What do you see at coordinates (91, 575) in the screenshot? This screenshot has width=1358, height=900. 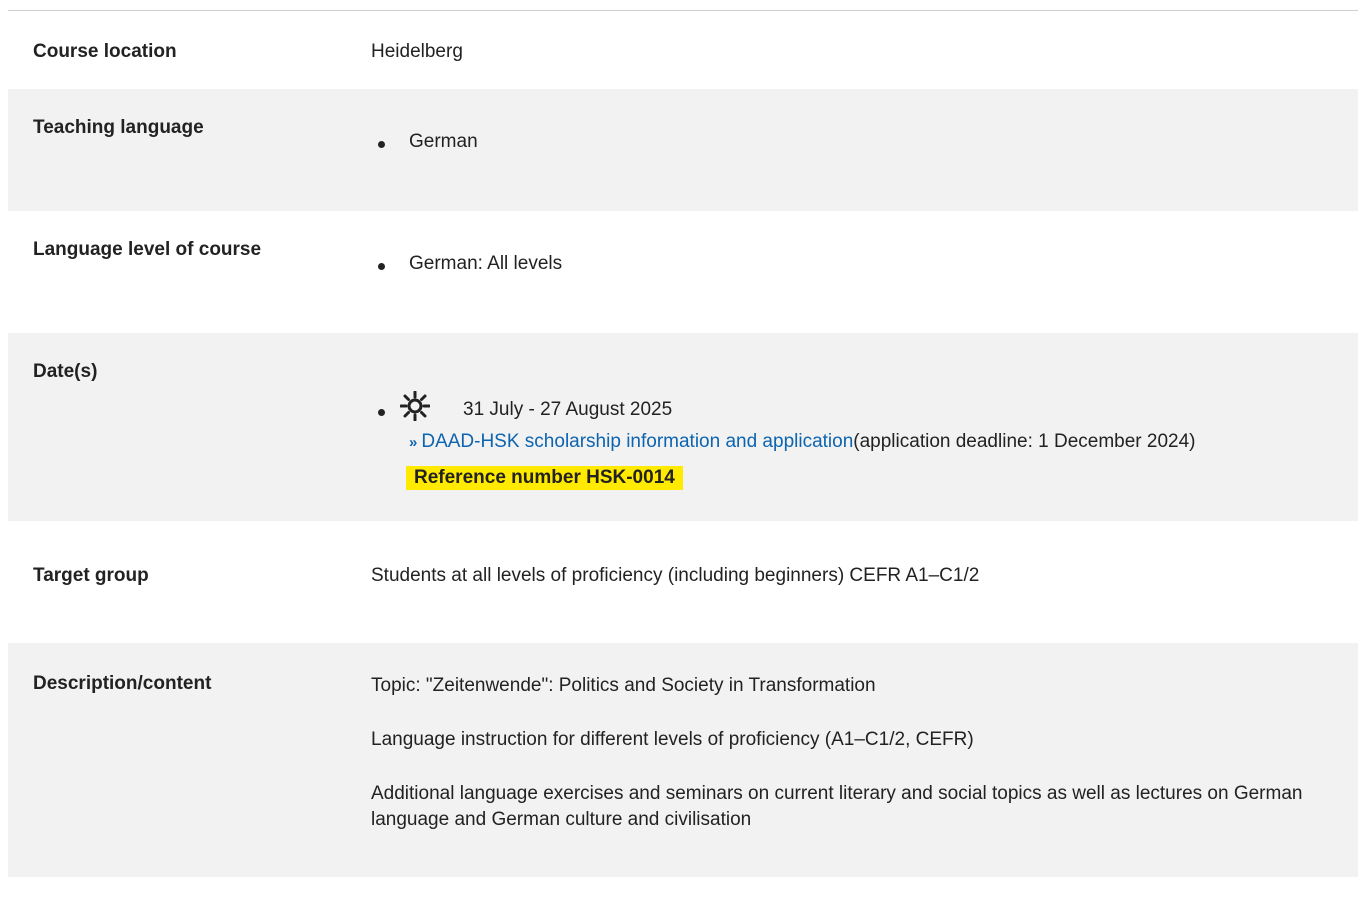 I see `target-group-label: Target group` at bounding box center [91, 575].